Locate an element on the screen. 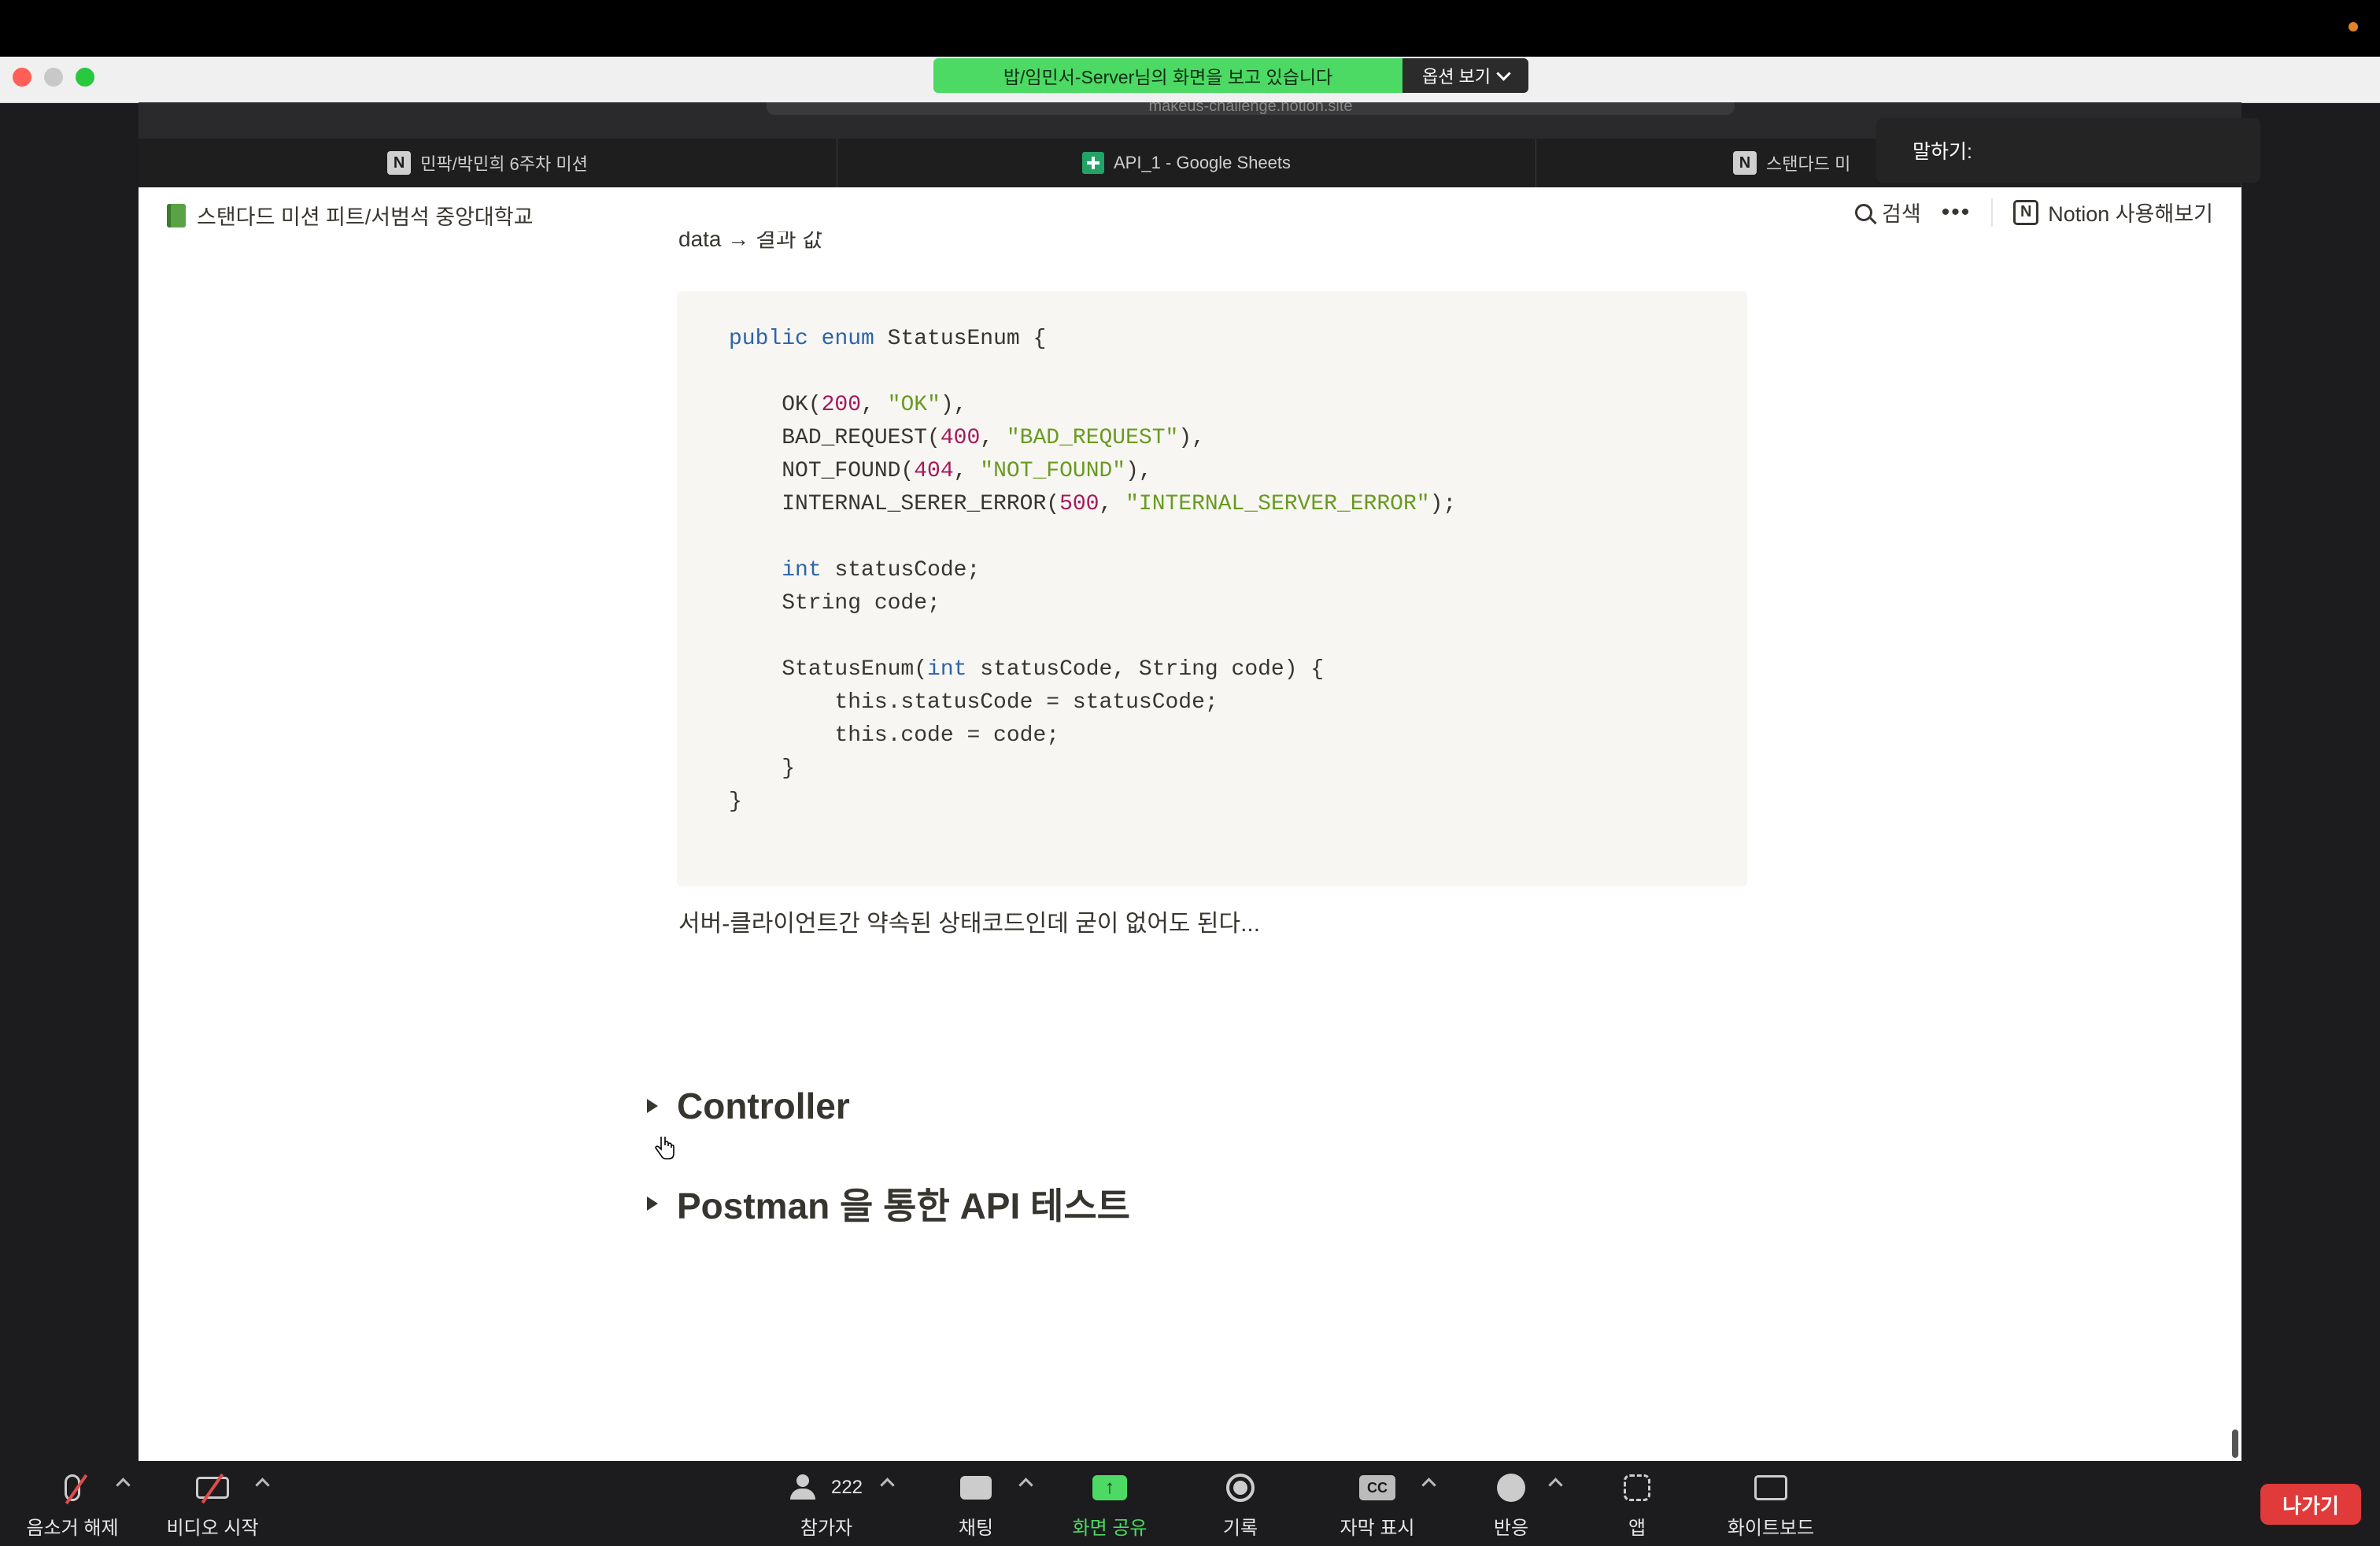 The height and width of the screenshot is (1546, 2380). toggle-block-postman: Postman 을 통한 API 테스트 is located at coordinates (888, 1204).